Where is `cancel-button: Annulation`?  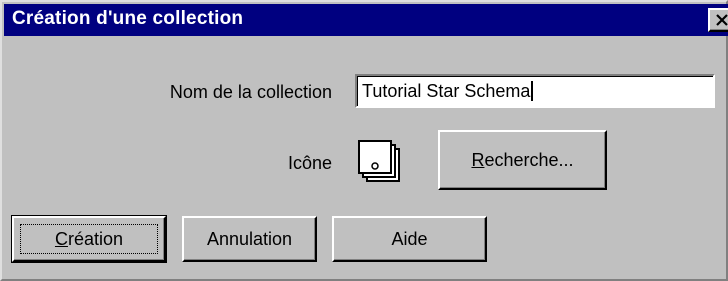 cancel-button: Annulation is located at coordinates (249, 239).